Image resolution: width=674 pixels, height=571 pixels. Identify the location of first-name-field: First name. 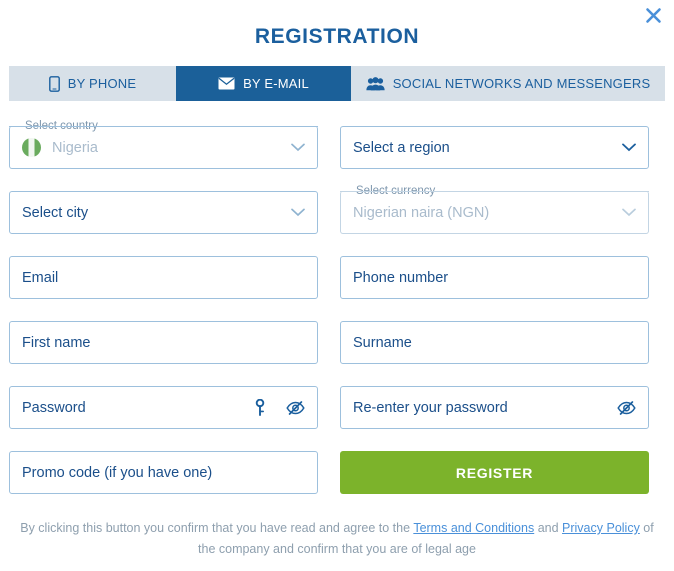
(163, 342).